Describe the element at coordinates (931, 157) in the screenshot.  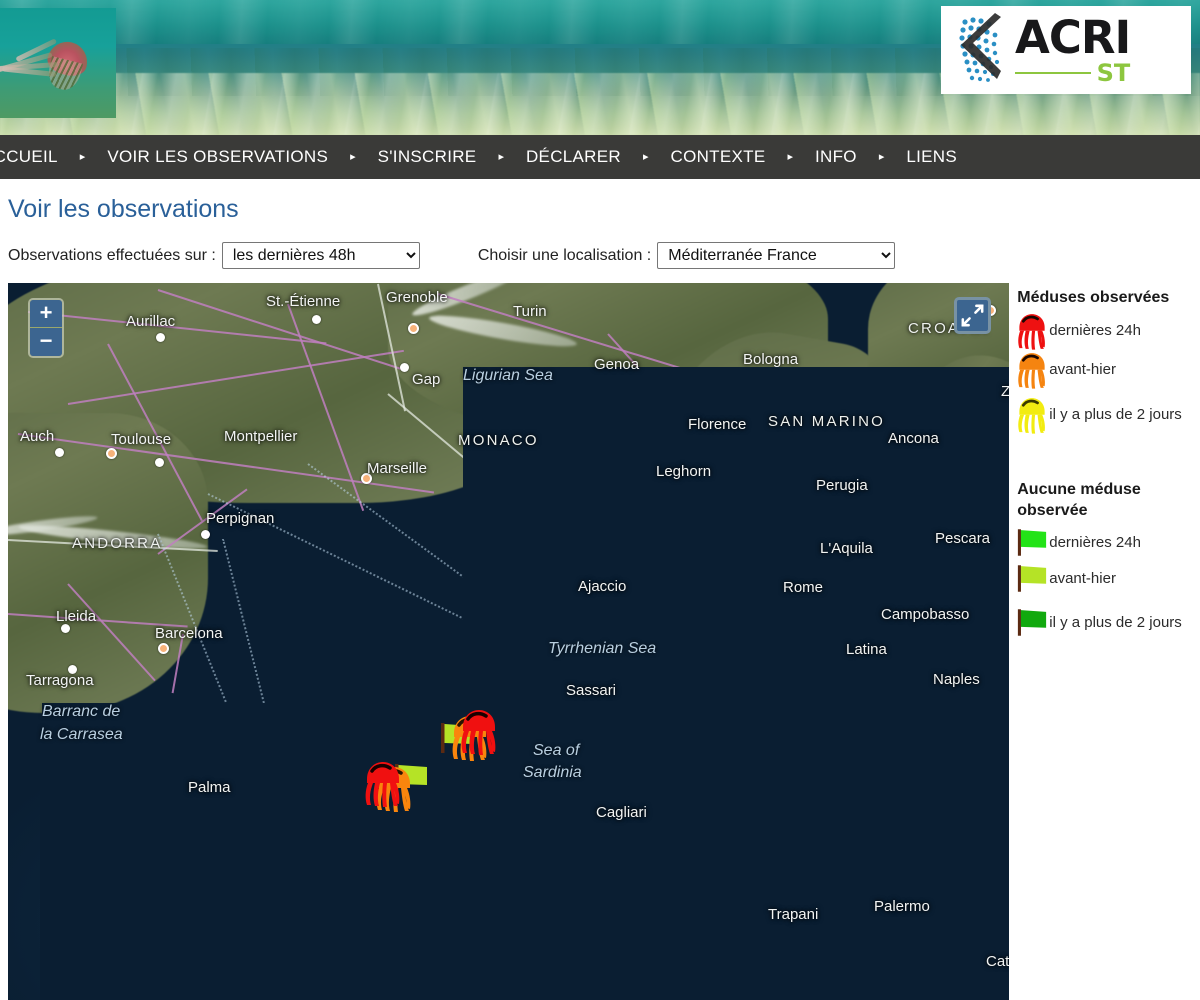
I see `nav-item-liens: LIENS` at that location.